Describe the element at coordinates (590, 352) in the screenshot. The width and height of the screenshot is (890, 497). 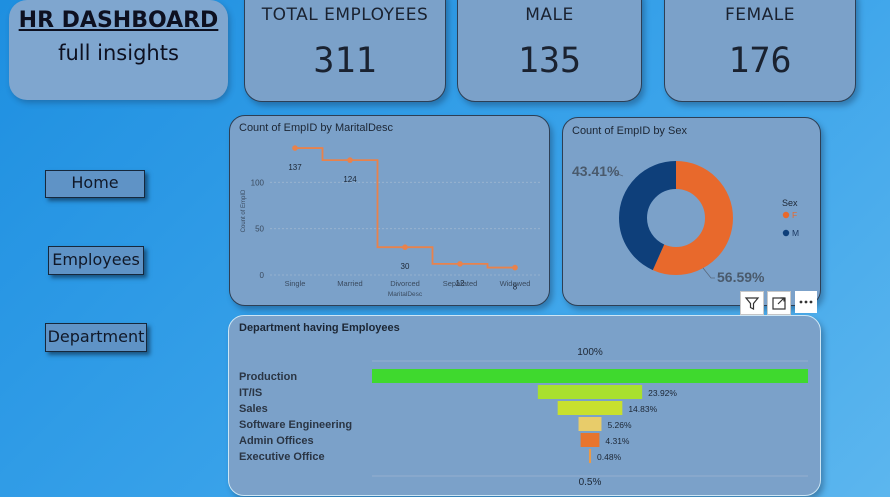
I see `top-percent-label: 100%` at that location.